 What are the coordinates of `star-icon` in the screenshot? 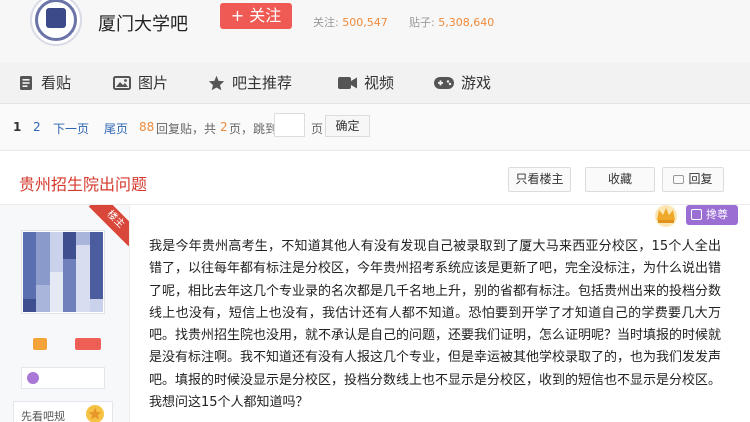 It's located at (216, 82).